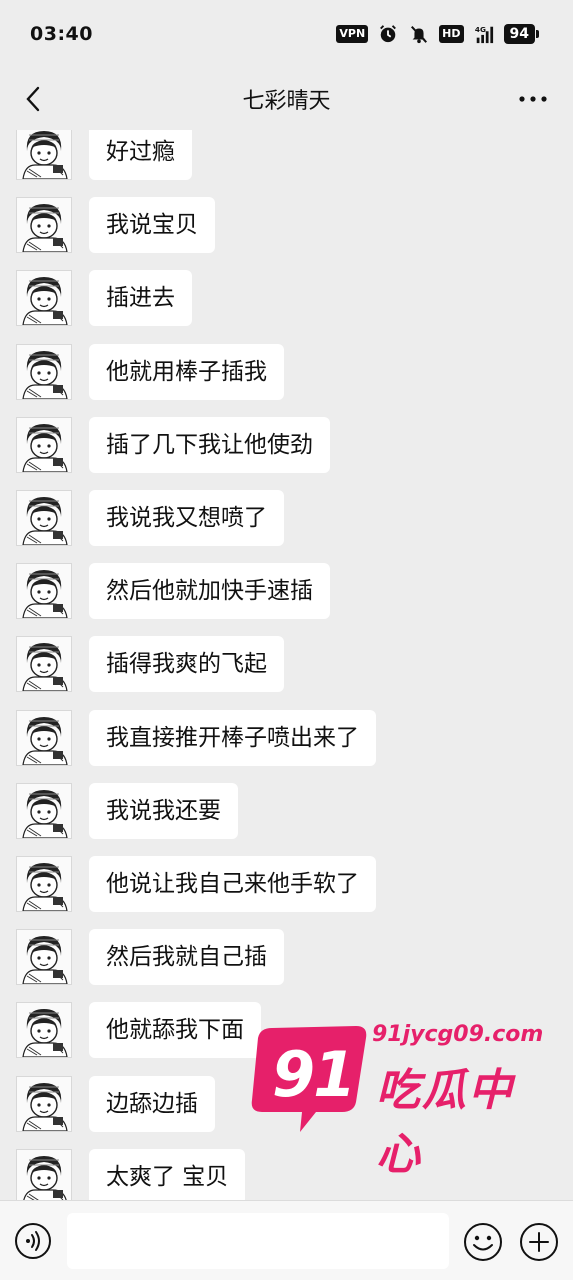  I want to click on alarm-icon, so click(388, 34).